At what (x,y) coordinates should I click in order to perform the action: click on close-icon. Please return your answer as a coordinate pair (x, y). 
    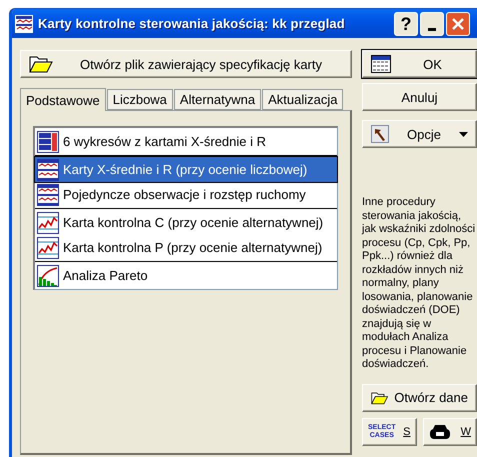
    Looking at the image, I should click on (458, 24).